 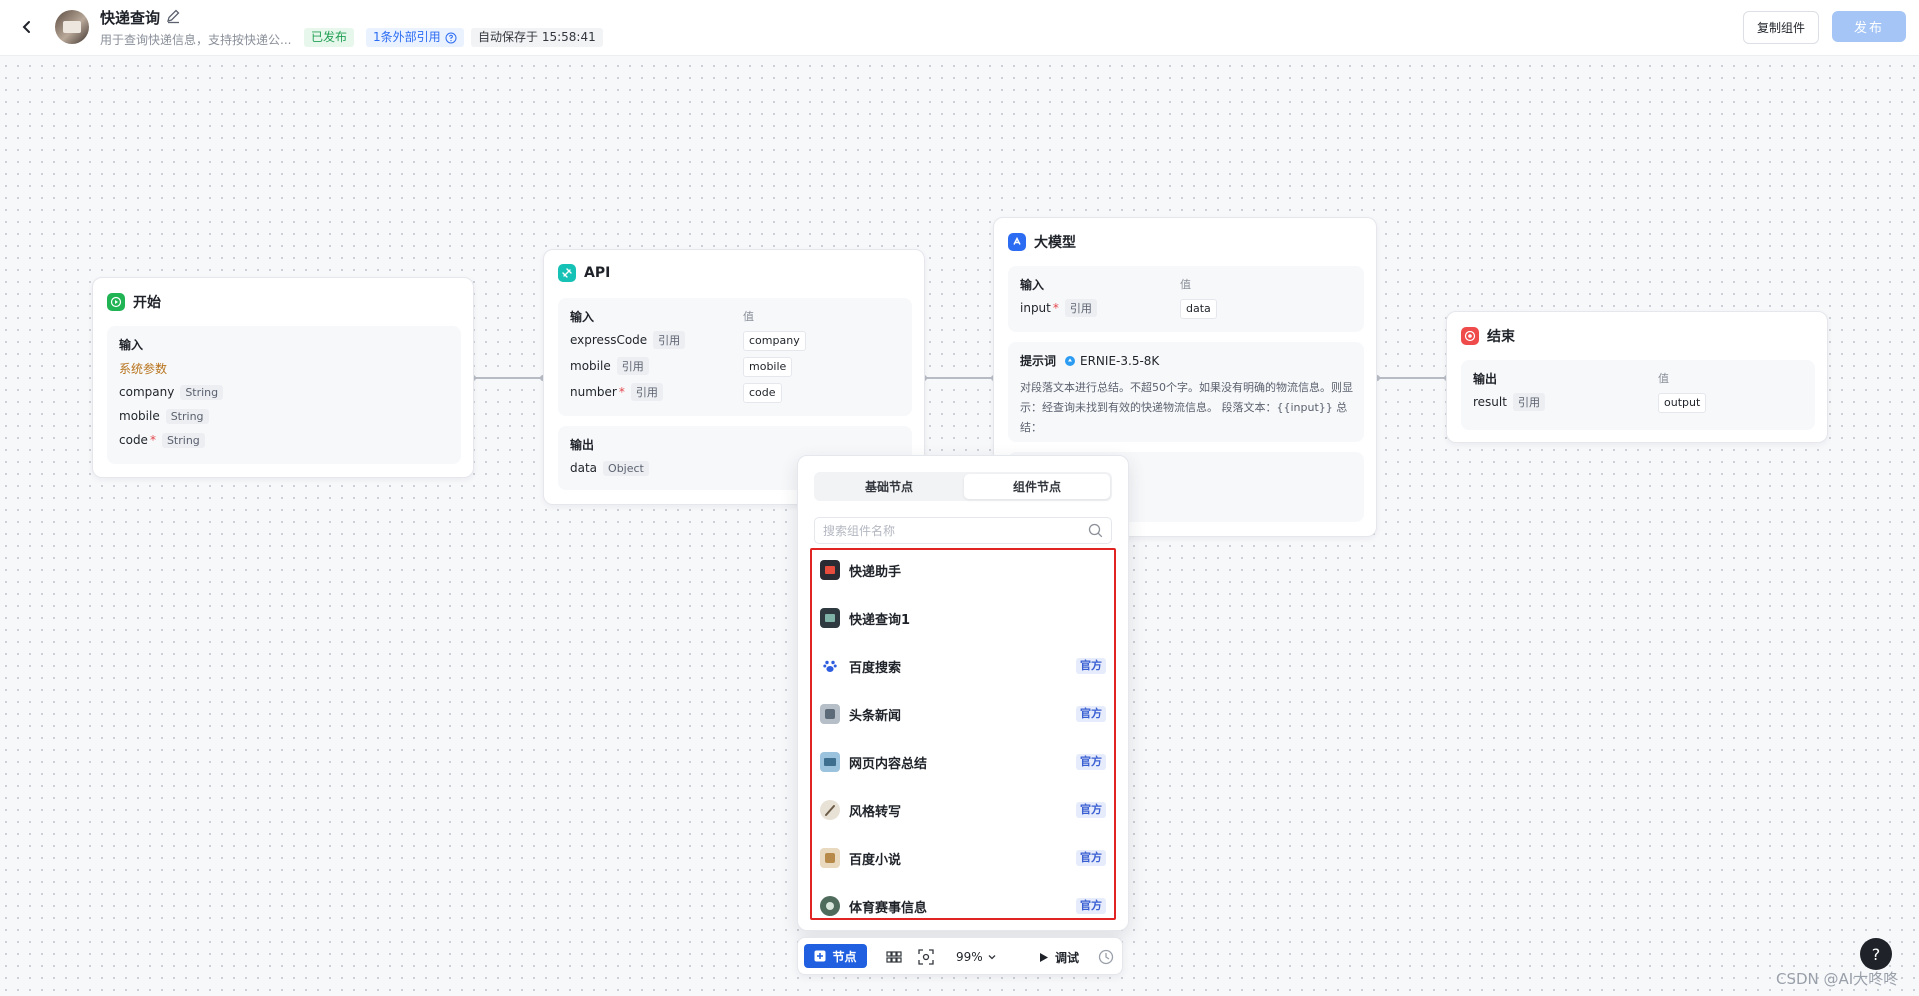 I want to click on param-row: result 引用, so click(x=1509, y=402).